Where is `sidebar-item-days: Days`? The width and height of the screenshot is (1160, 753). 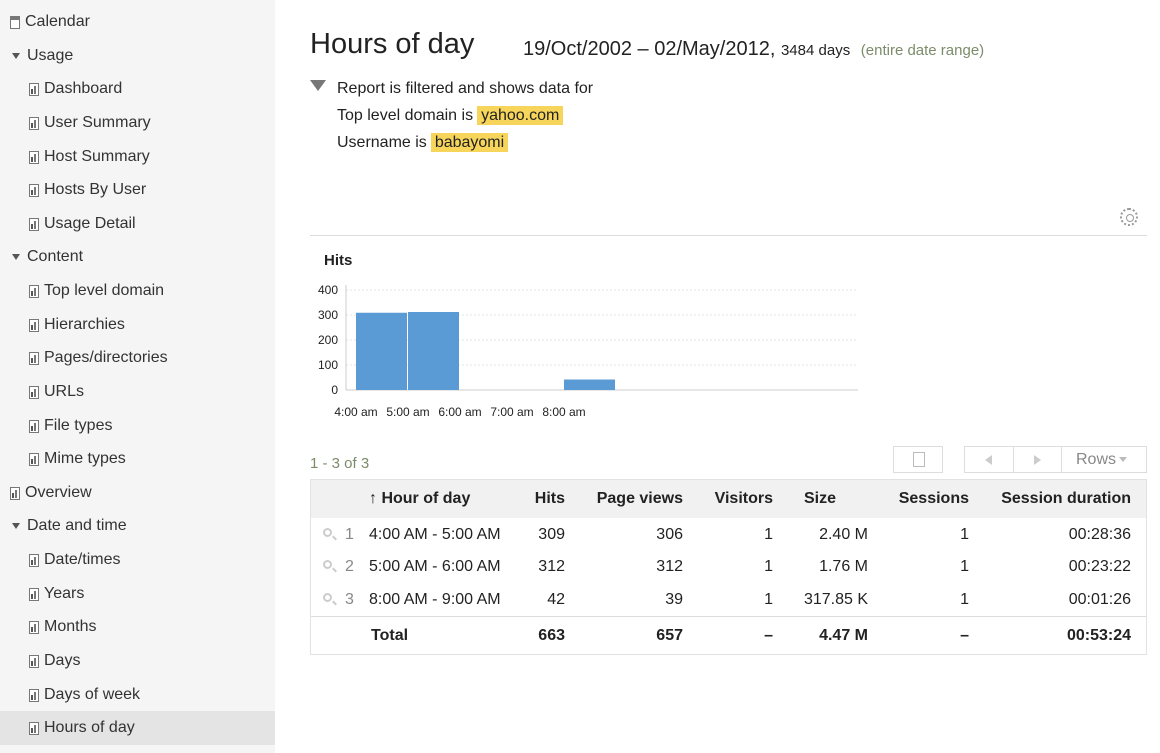
sidebar-item-days: Days is located at coordinates (137, 661).